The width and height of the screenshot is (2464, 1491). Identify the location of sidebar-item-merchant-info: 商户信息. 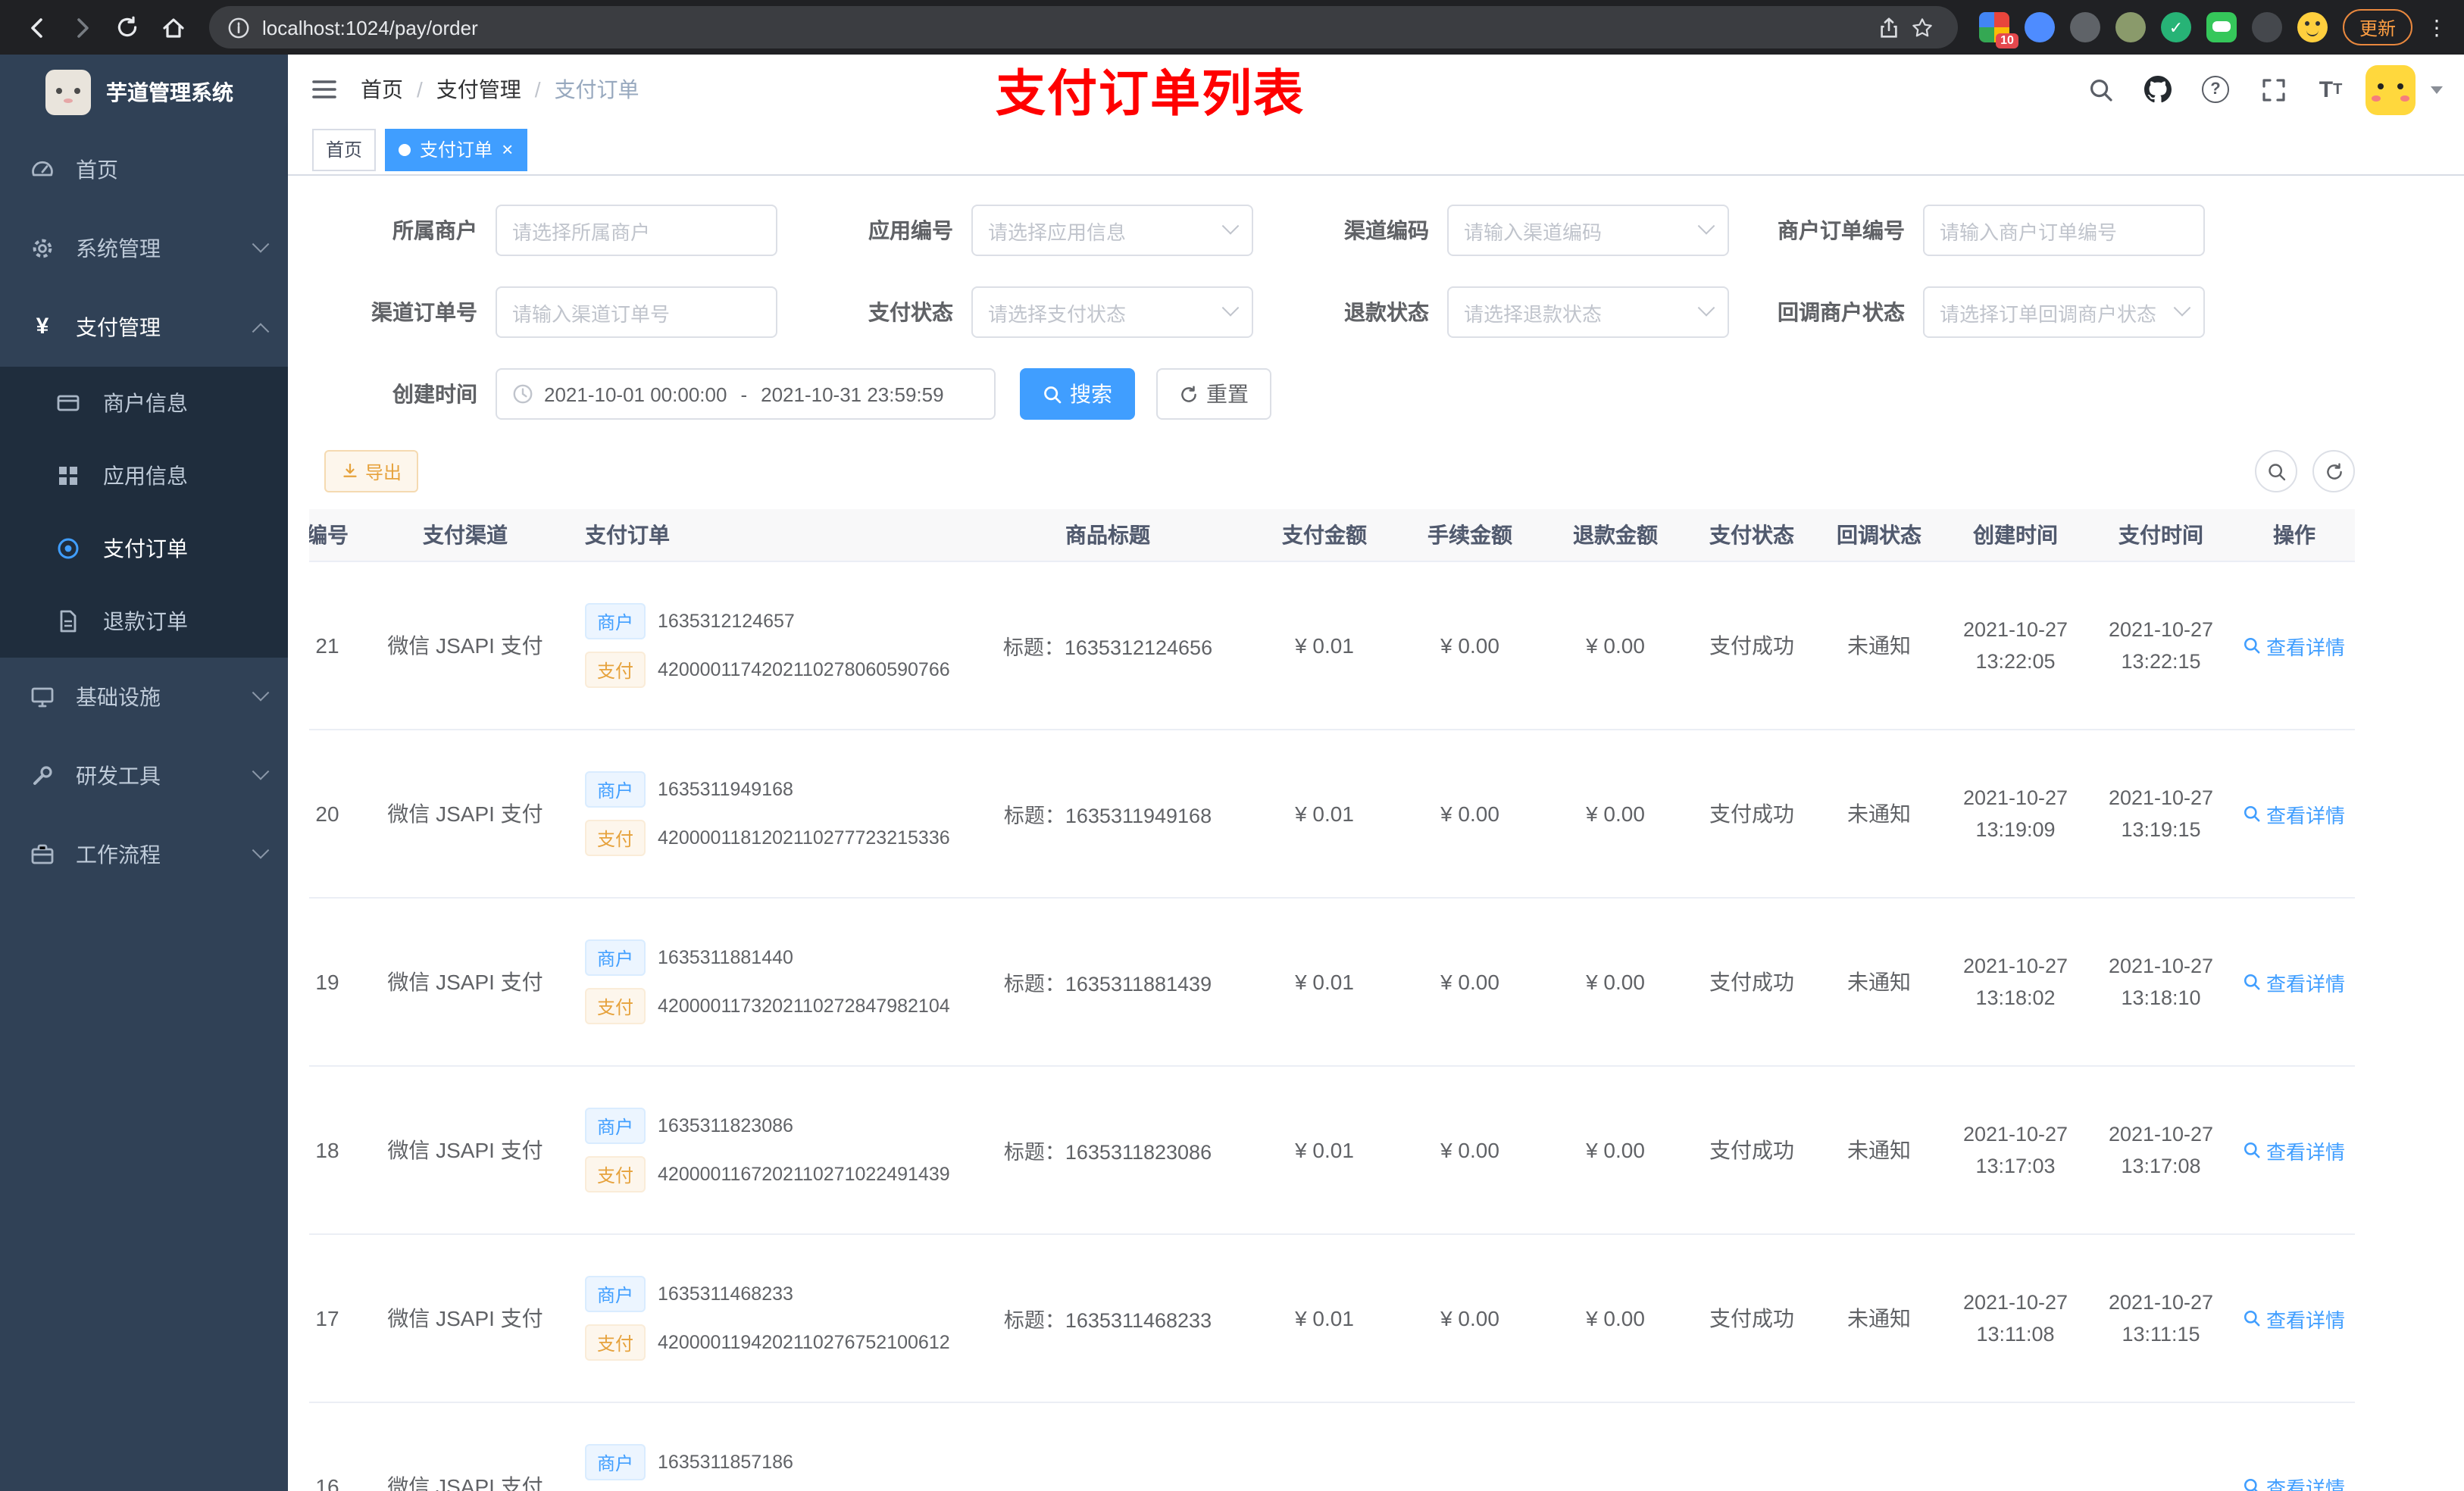
(144, 403).